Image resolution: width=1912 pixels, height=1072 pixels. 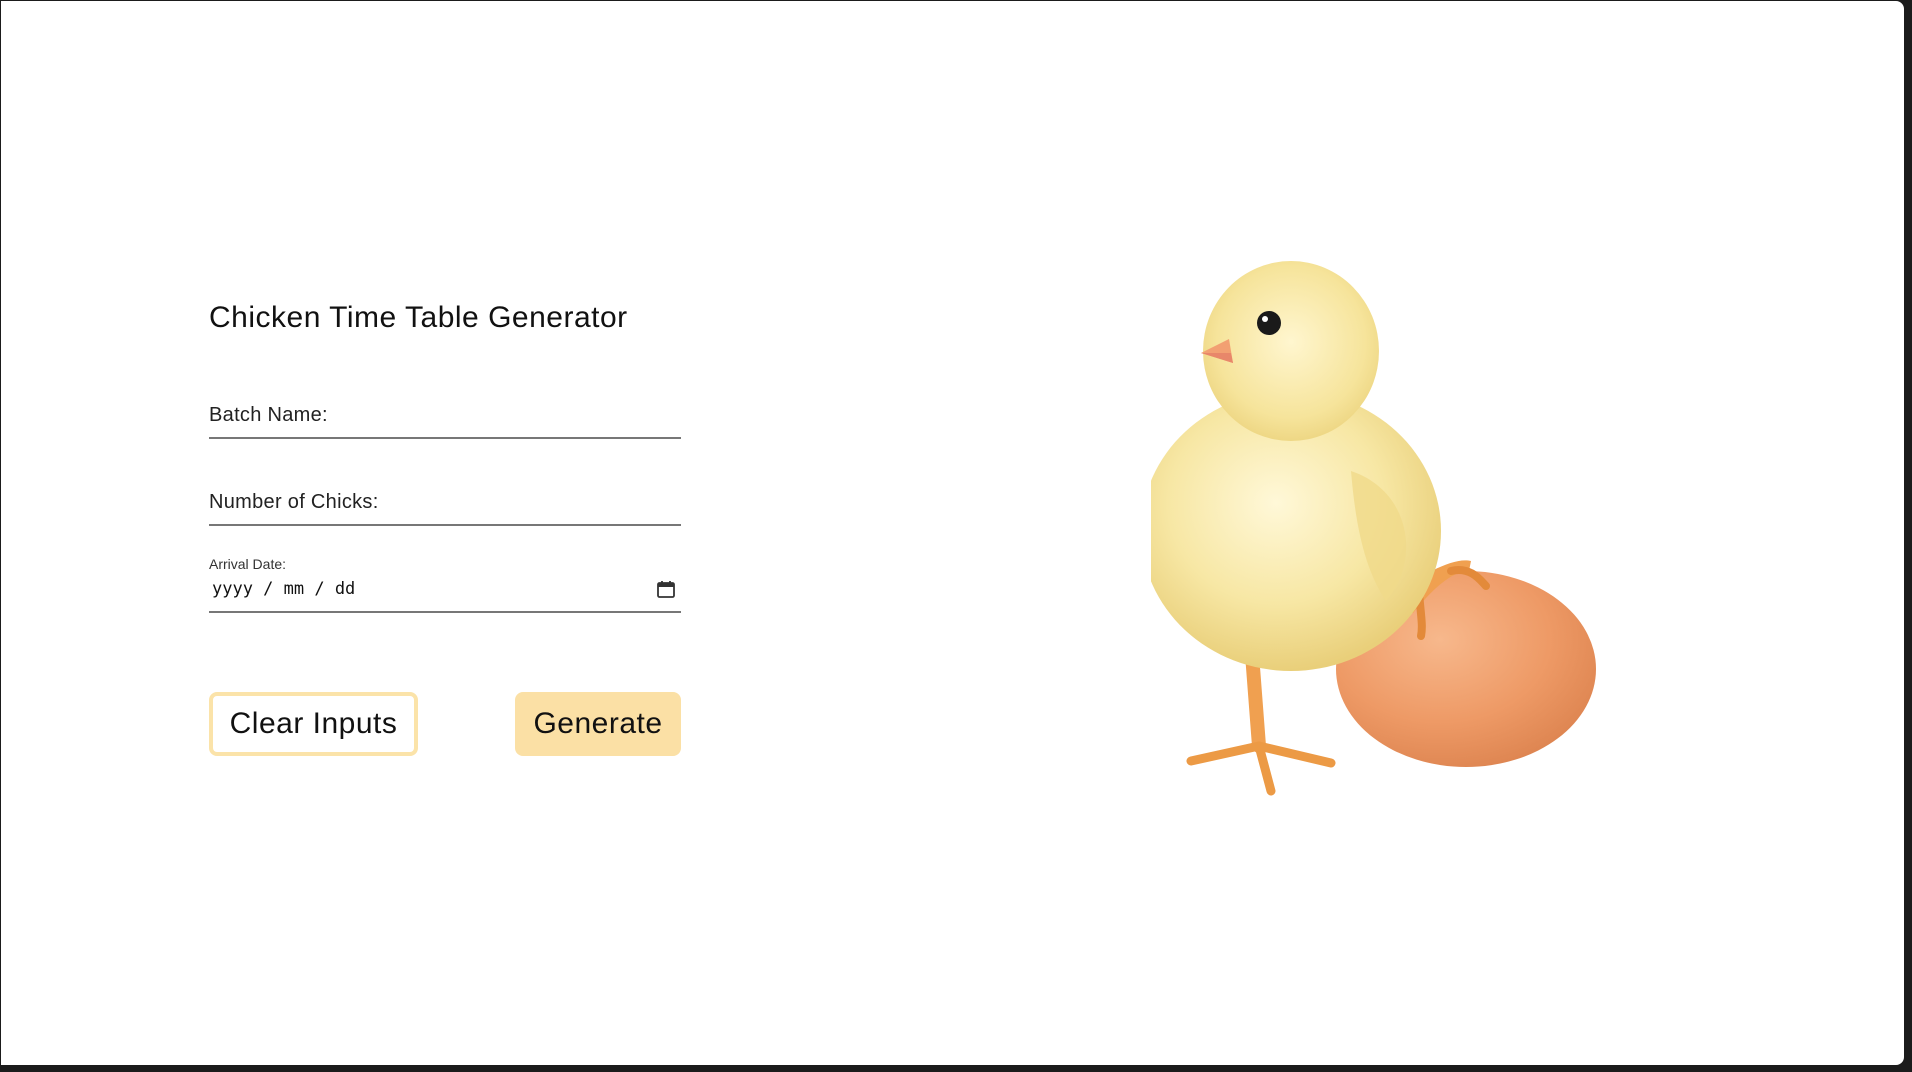 What do you see at coordinates (294, 502) in the screenshot?
I see `number-of-chicks-label: Number of Chicks:` at bounding box center [294, 502].